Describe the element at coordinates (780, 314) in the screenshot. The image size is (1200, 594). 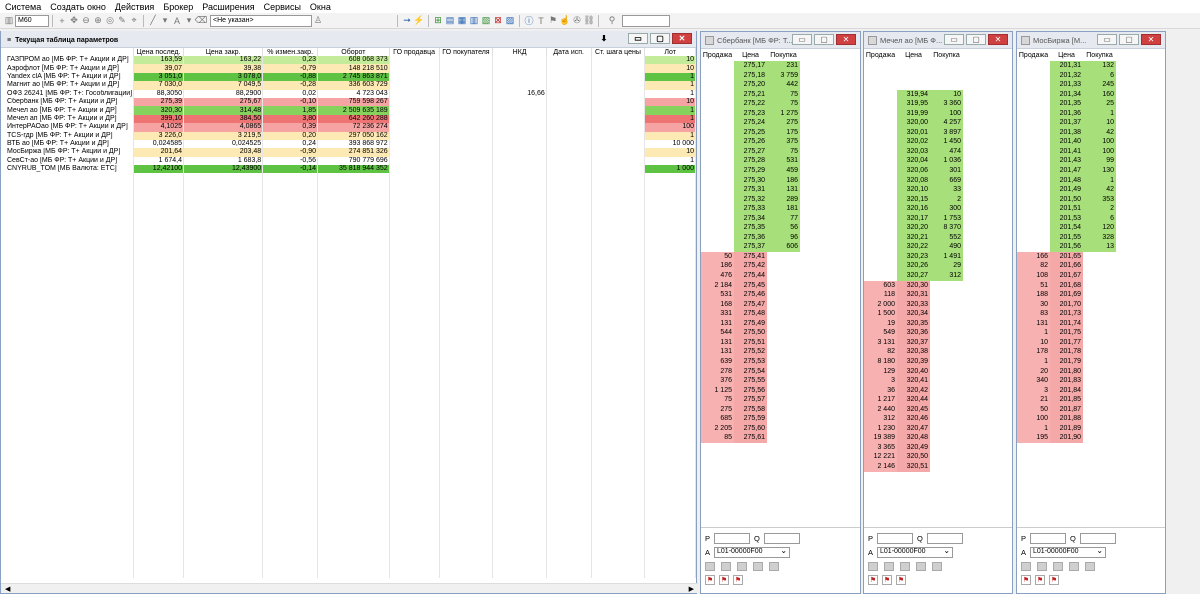
I see `orderbook-bid-row: 331 275,48` at that location.